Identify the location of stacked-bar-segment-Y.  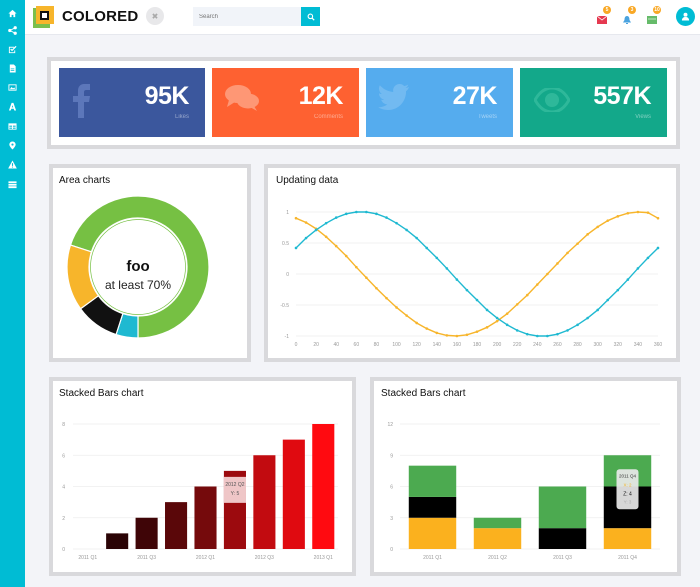
(497, 523).